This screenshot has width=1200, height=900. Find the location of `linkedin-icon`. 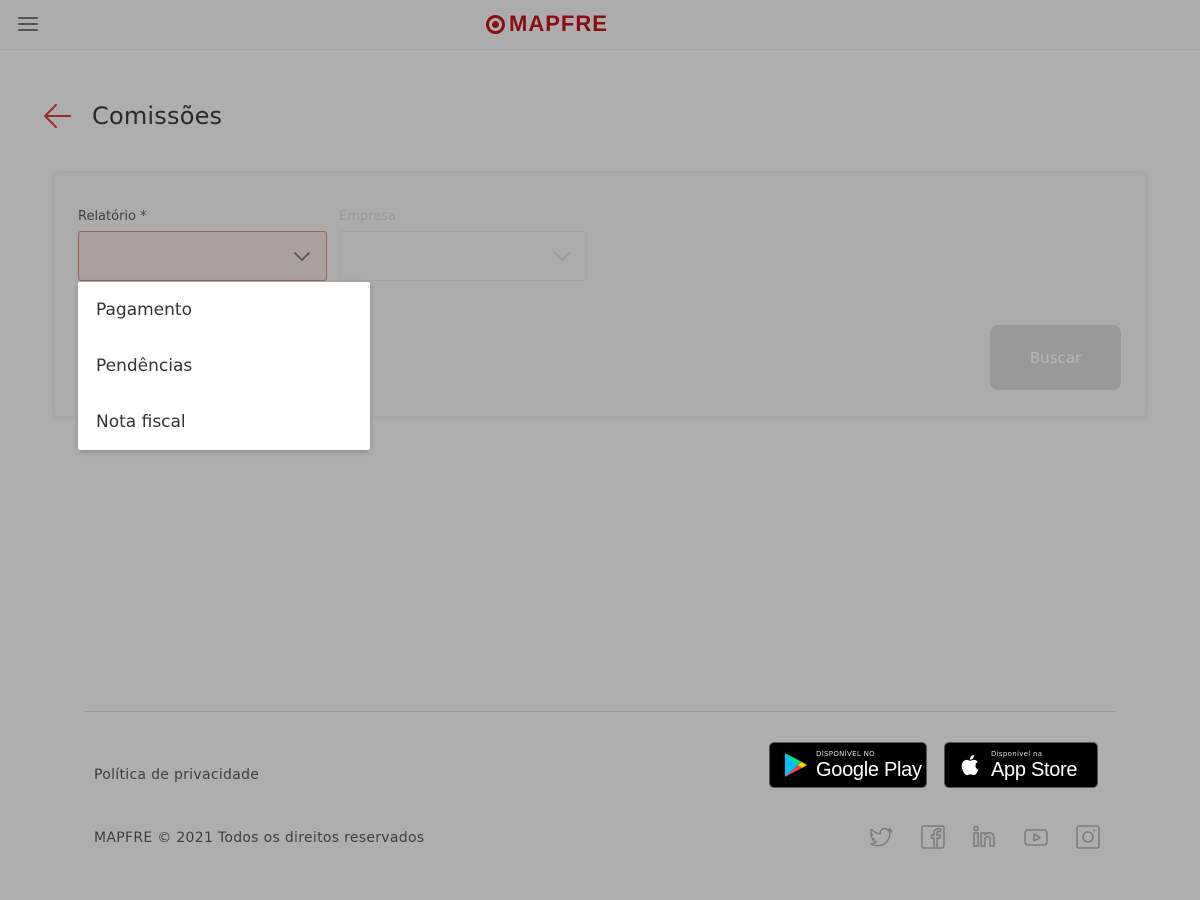

linkedin-icon is located at coordinates (984, 837).